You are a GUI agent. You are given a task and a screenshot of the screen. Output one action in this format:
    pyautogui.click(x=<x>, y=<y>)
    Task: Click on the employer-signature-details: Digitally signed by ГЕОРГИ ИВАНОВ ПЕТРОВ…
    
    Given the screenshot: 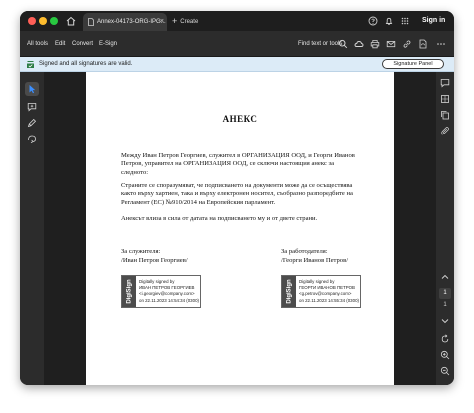 What is the action you would take?
    pyautogui.click(x=329, y=291)
    